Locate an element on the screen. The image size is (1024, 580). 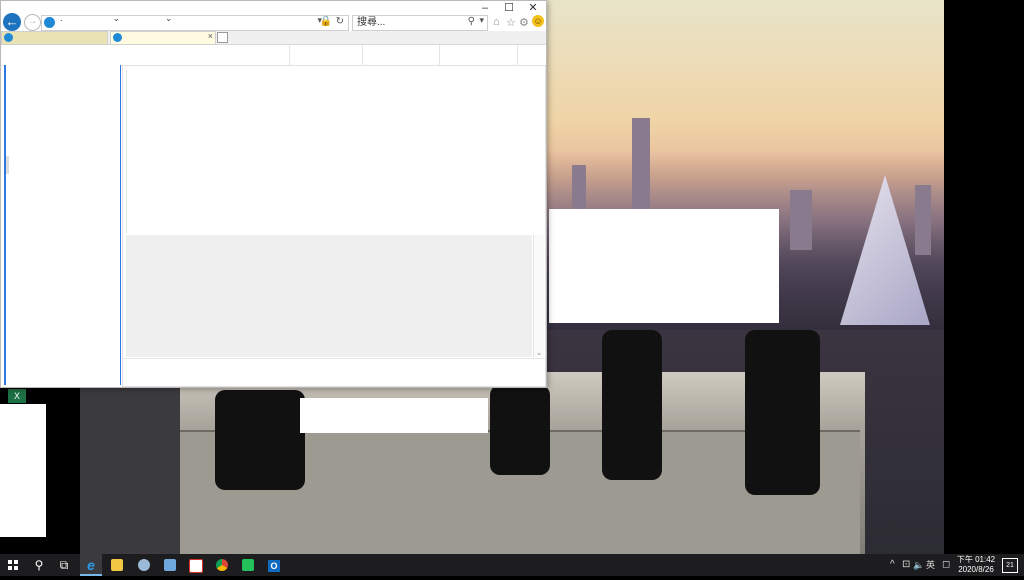
network-app-icon is located at coordinates (144, 565).